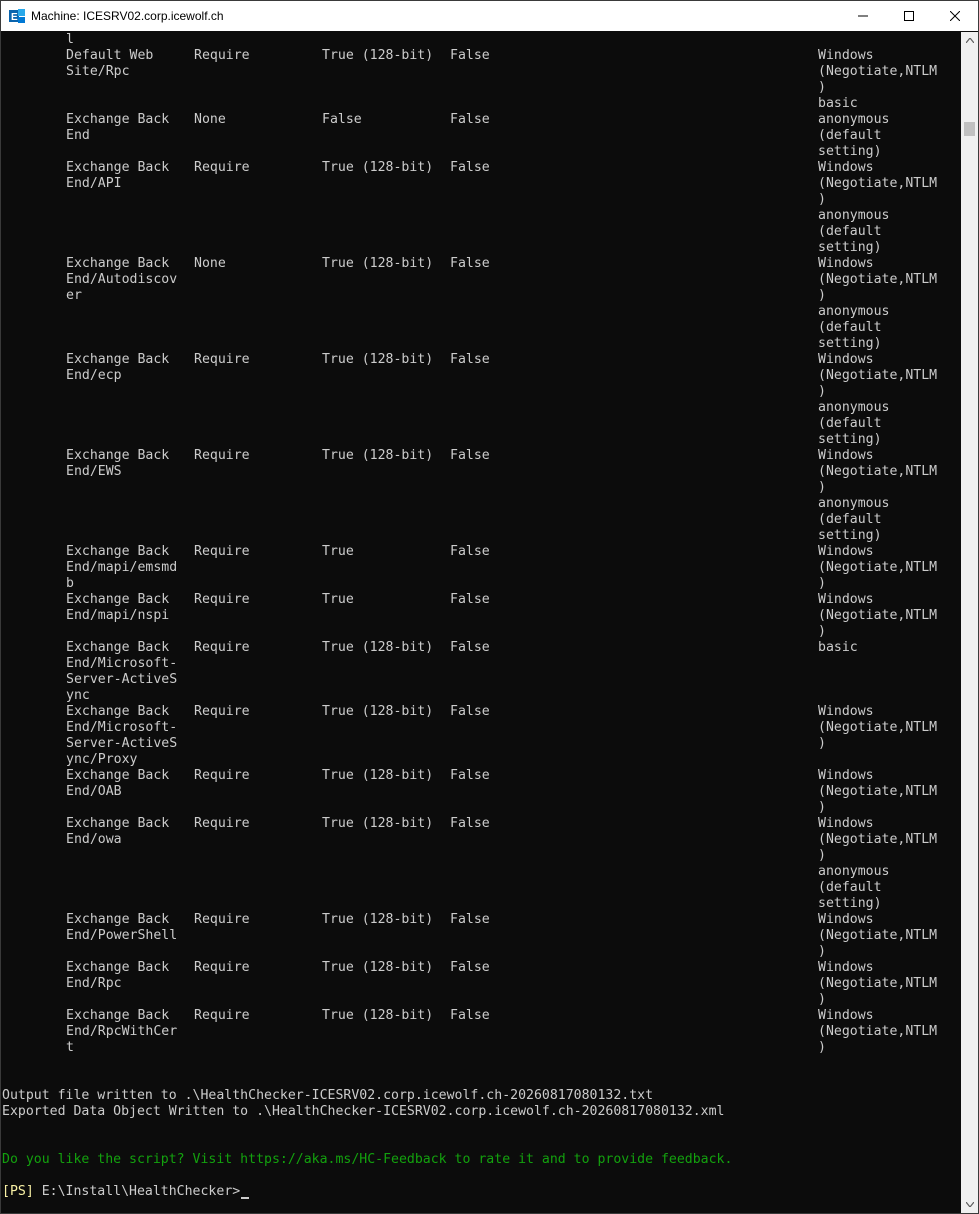 Image resolution: width=979 pixels, height=1214 pixels. Describe the element at coordinates (969, 129) in the screenshot. I see `scroll-thumb` at that location.